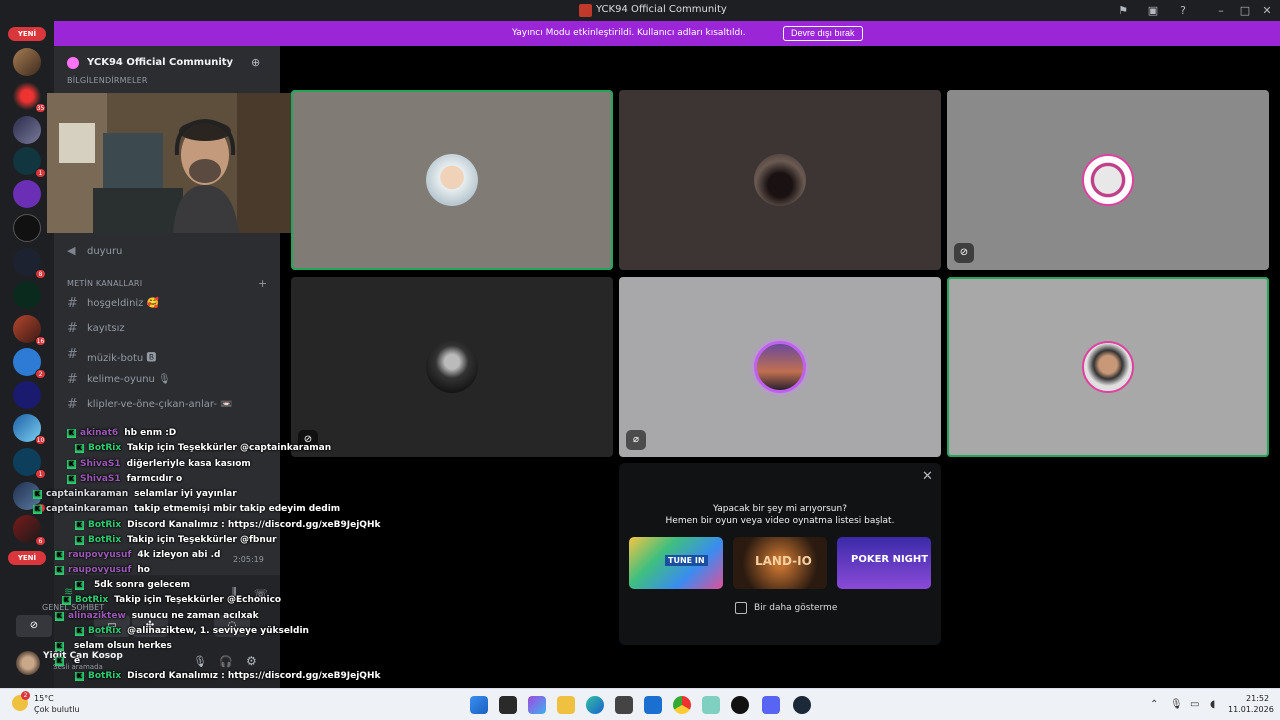 The width and height of the screenshot is (1280, 720). What do you see at coordinates (200, 661) in the screenshot?
I see `microphone-icon: 🎙` at bounding box center [200, 661].